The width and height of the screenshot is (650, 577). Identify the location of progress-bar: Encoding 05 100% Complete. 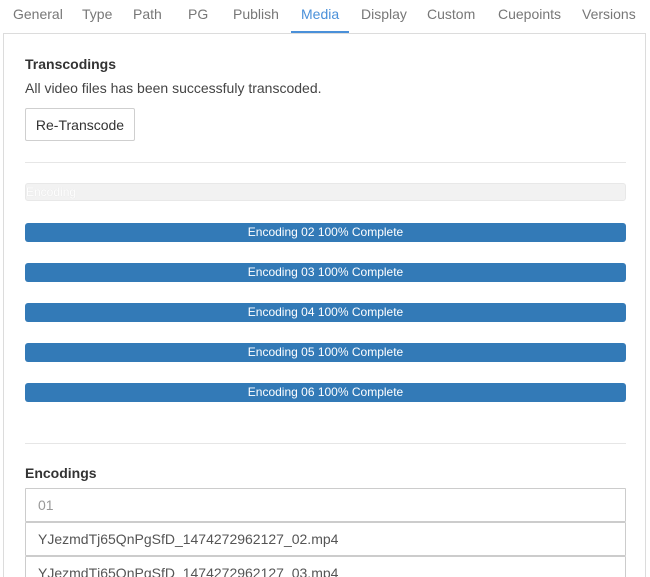
(325, 352).